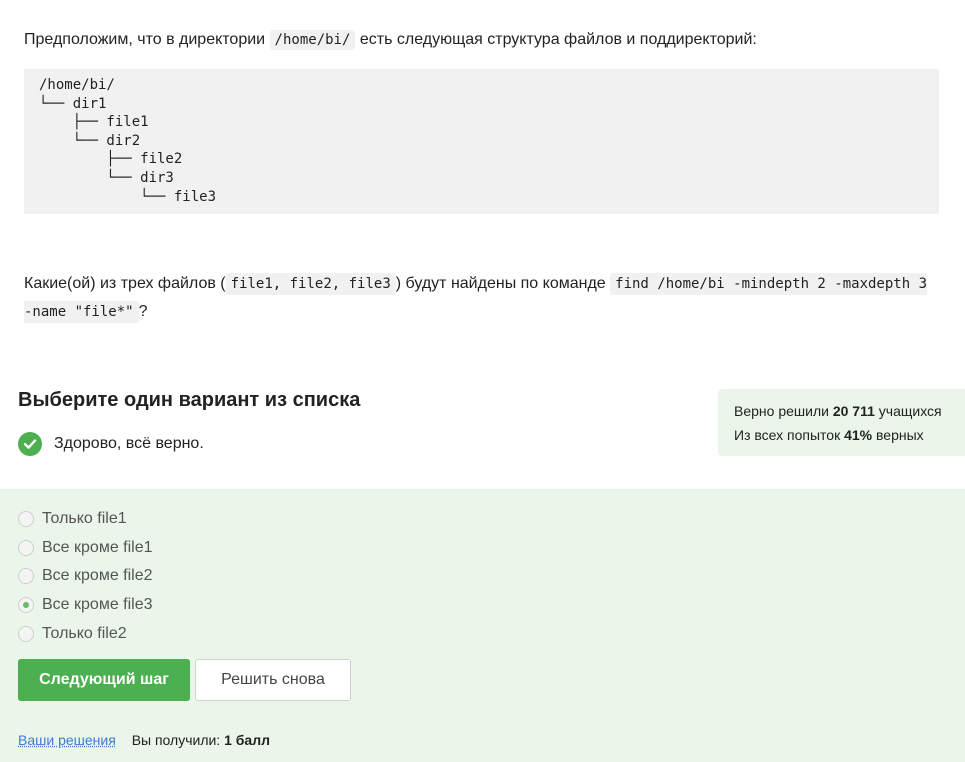 The height and width of the screenshot is (762, 965). Describe the element at coordinates (73, 103) in the screenshot. I see `tree-line: └── dir1` at that location.